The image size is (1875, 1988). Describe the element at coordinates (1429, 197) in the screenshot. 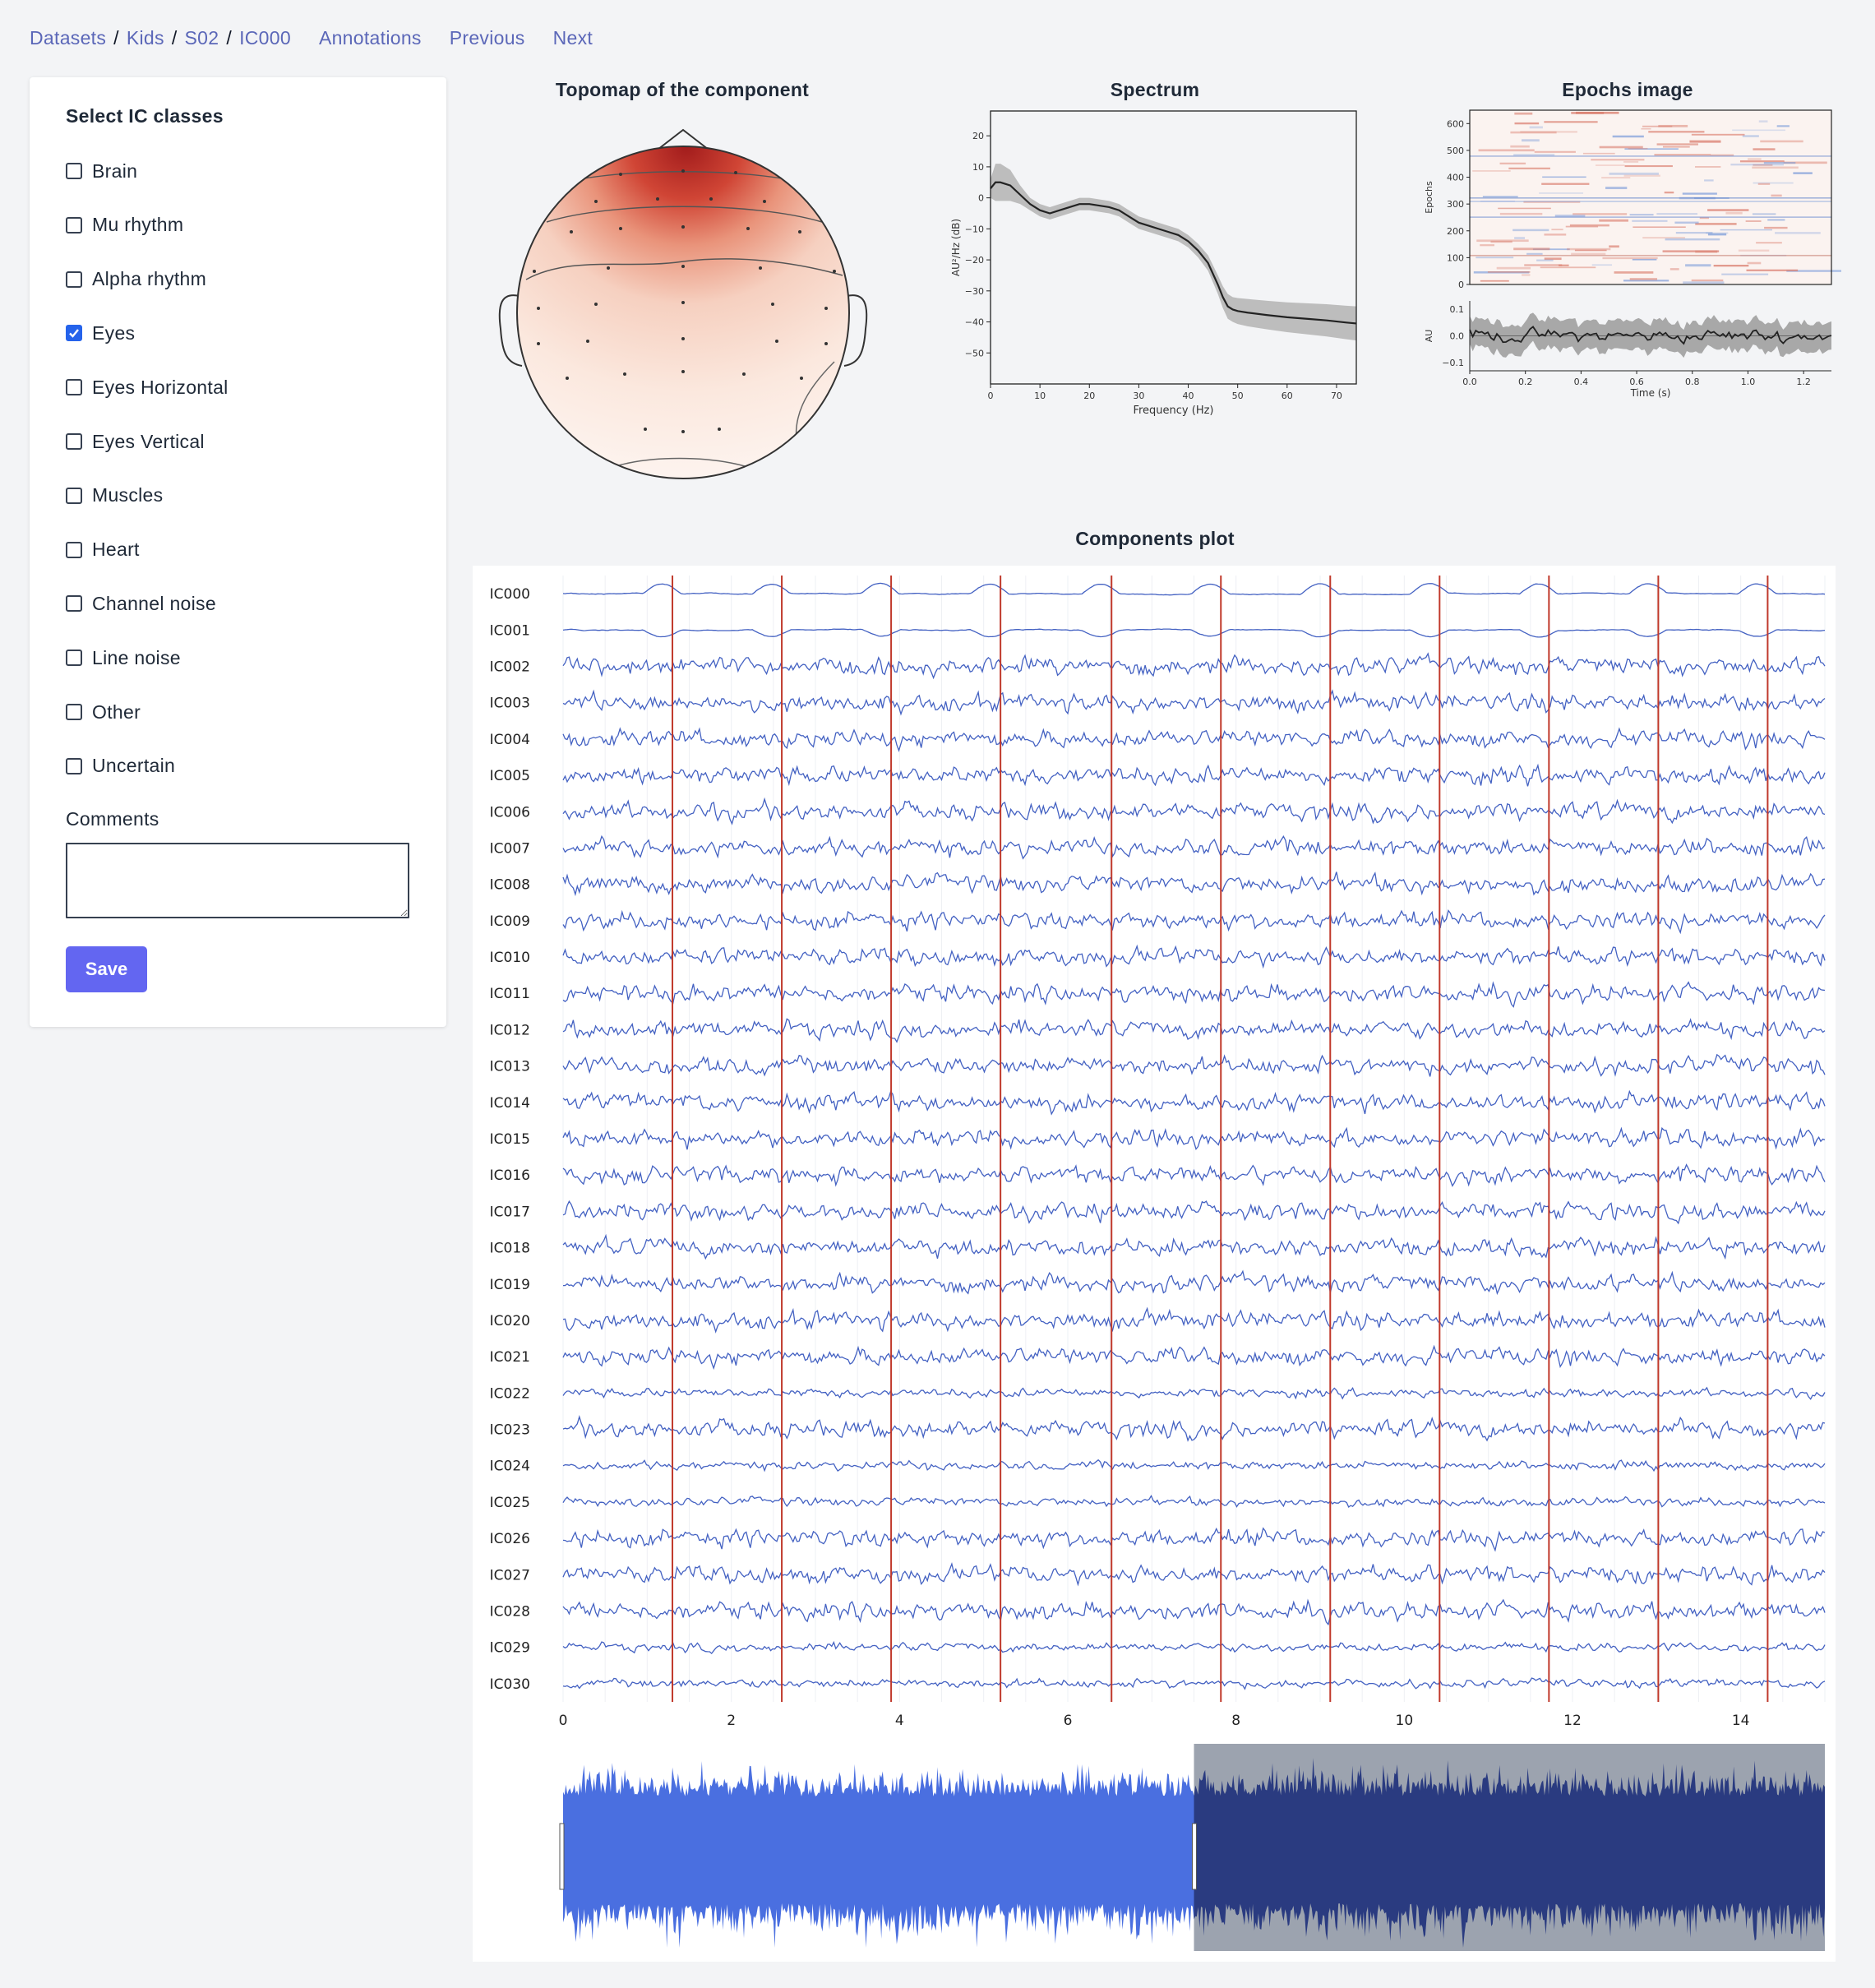

I see `epochs-ylabel: Epochs` at that location.